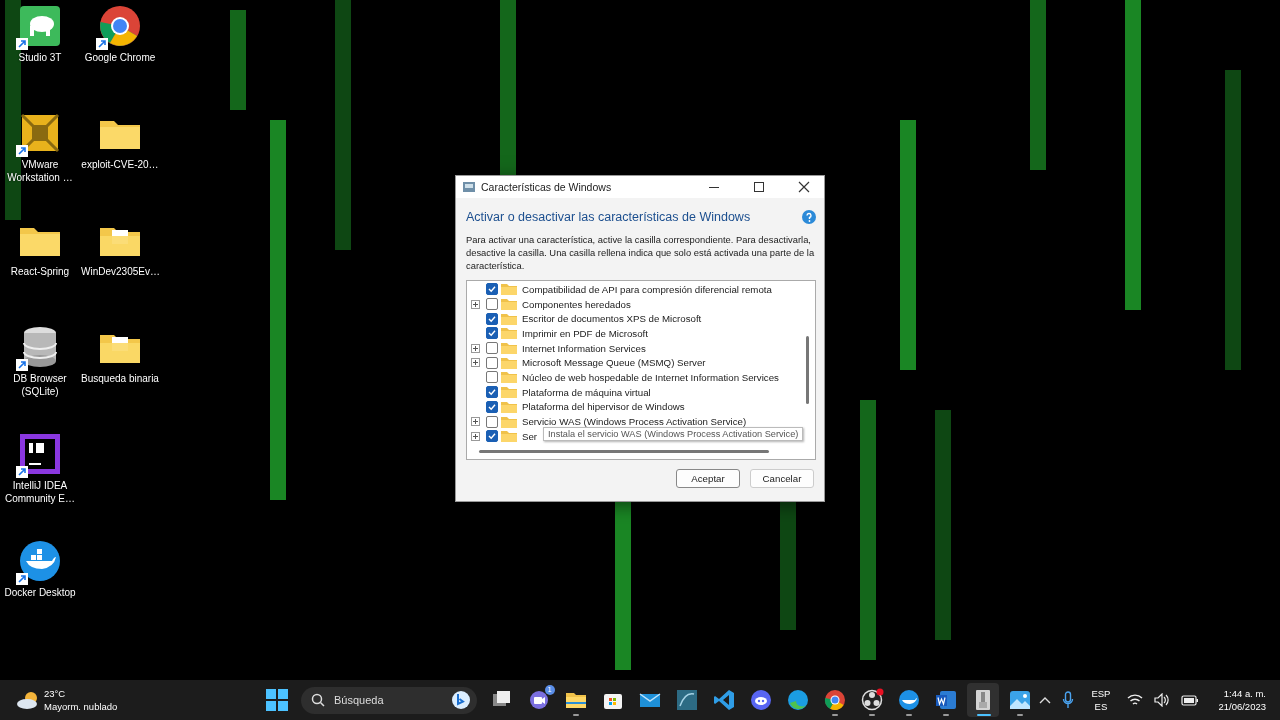 The height and width of the screenshot is (720, 1280). What do you see at coordinates (983, 700) in the screenshot?
I see `taskbar-app-button` at bounding box center [983, 700].